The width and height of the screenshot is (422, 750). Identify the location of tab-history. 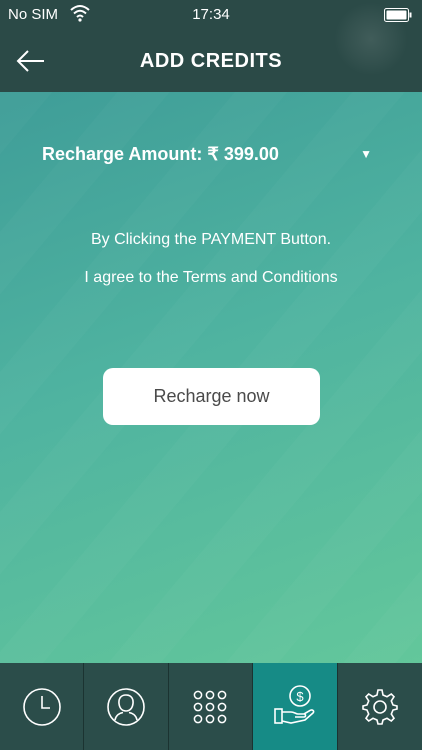
(42, 706).